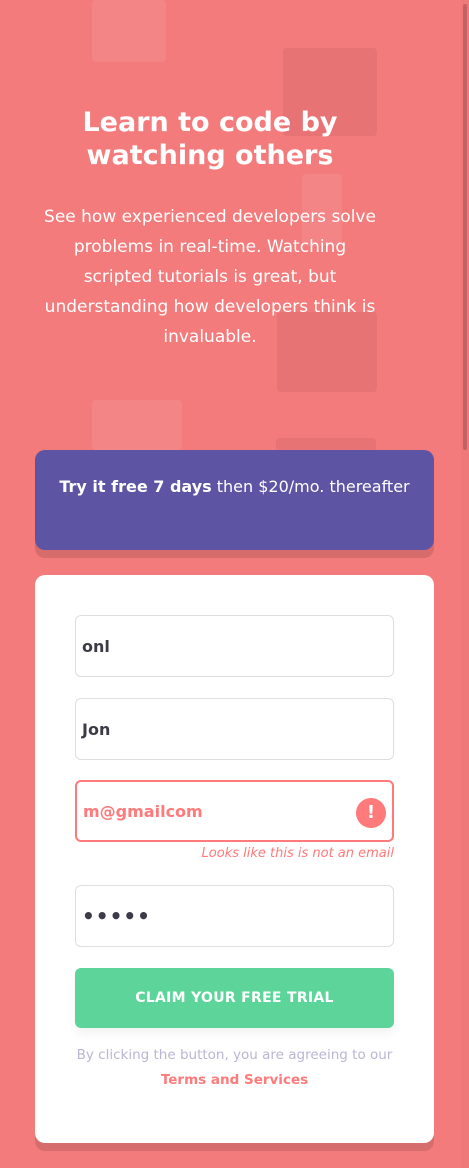 The image size is (469, 1168). I want to click on promo-rest: then $20/mo. thereafter, so click(313, 486).